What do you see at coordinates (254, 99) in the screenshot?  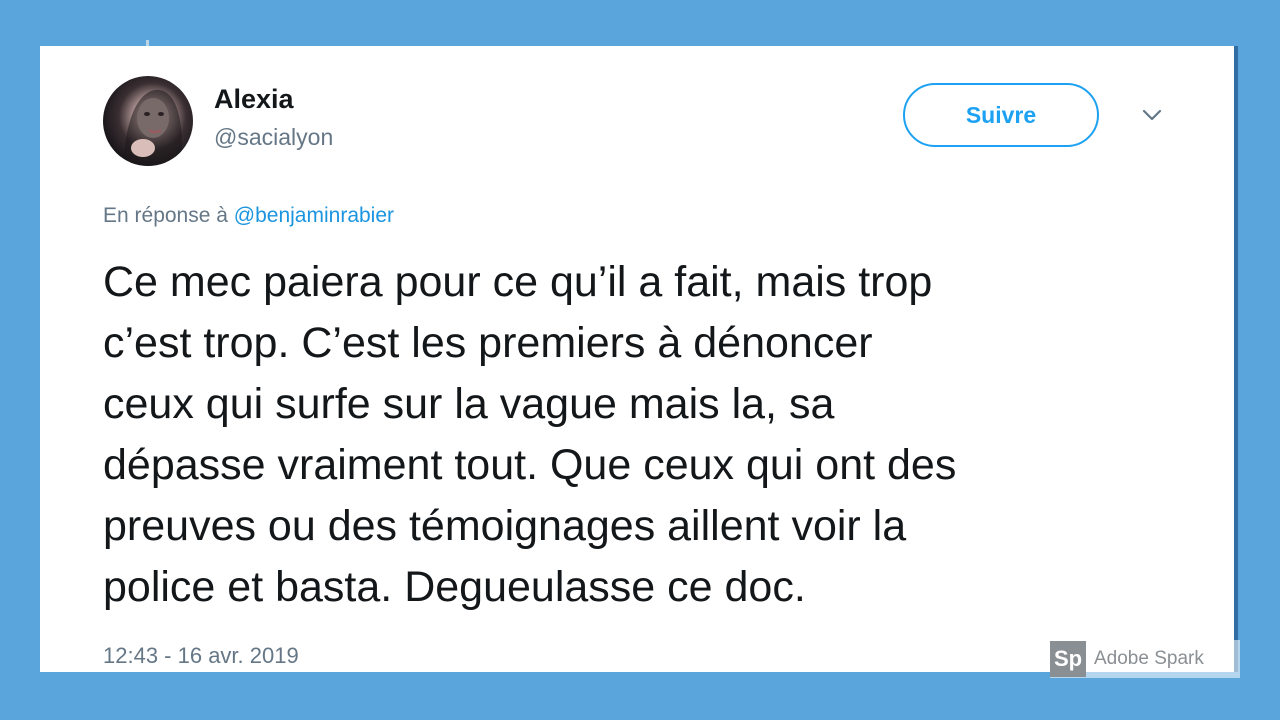 I see `author-name: Alexia` at bounding box center [254, 99].